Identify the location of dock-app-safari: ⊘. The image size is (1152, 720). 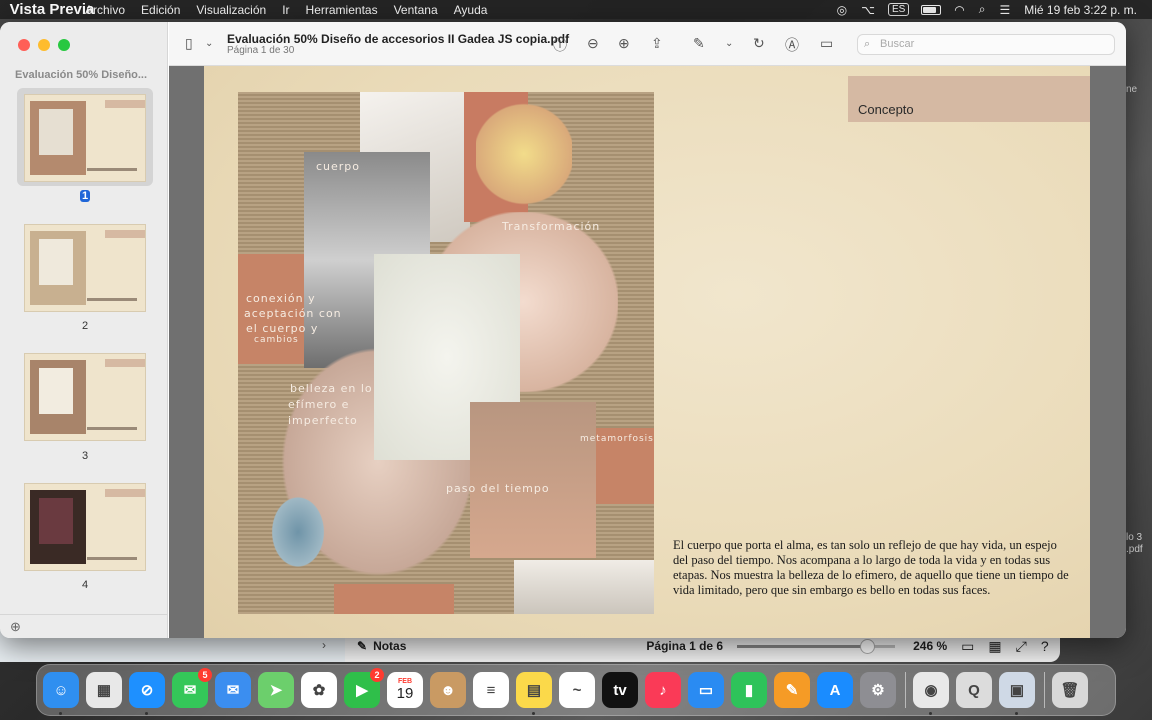
(147, 693).